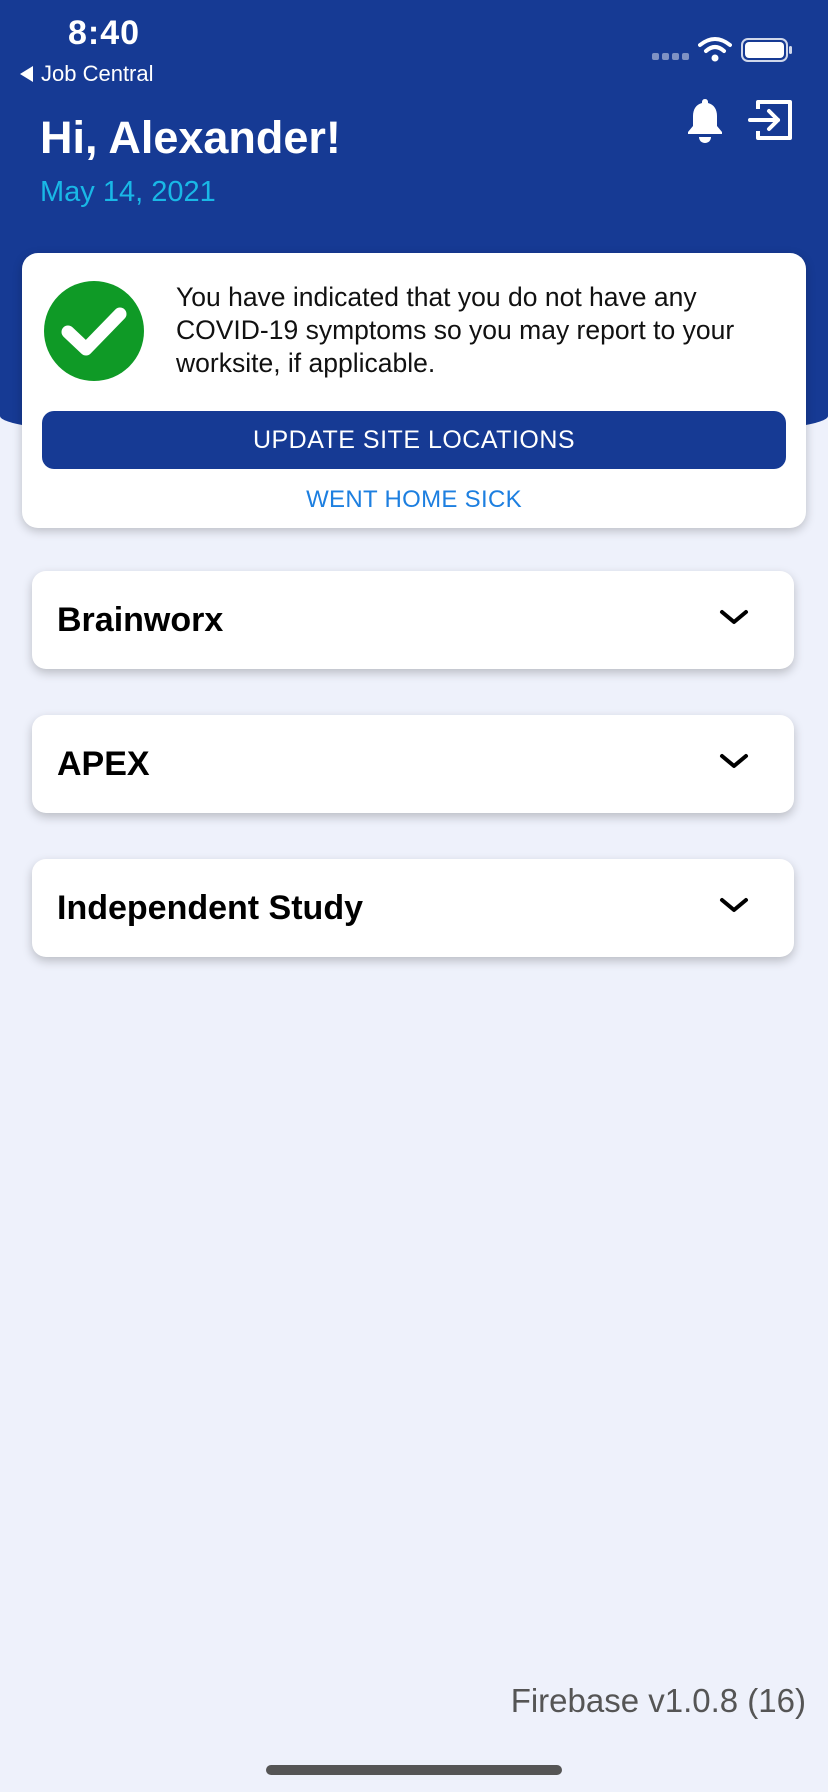 The width and height of the screenshot is (828, 1792). I want to click on bell-icon, so click(705, 120).